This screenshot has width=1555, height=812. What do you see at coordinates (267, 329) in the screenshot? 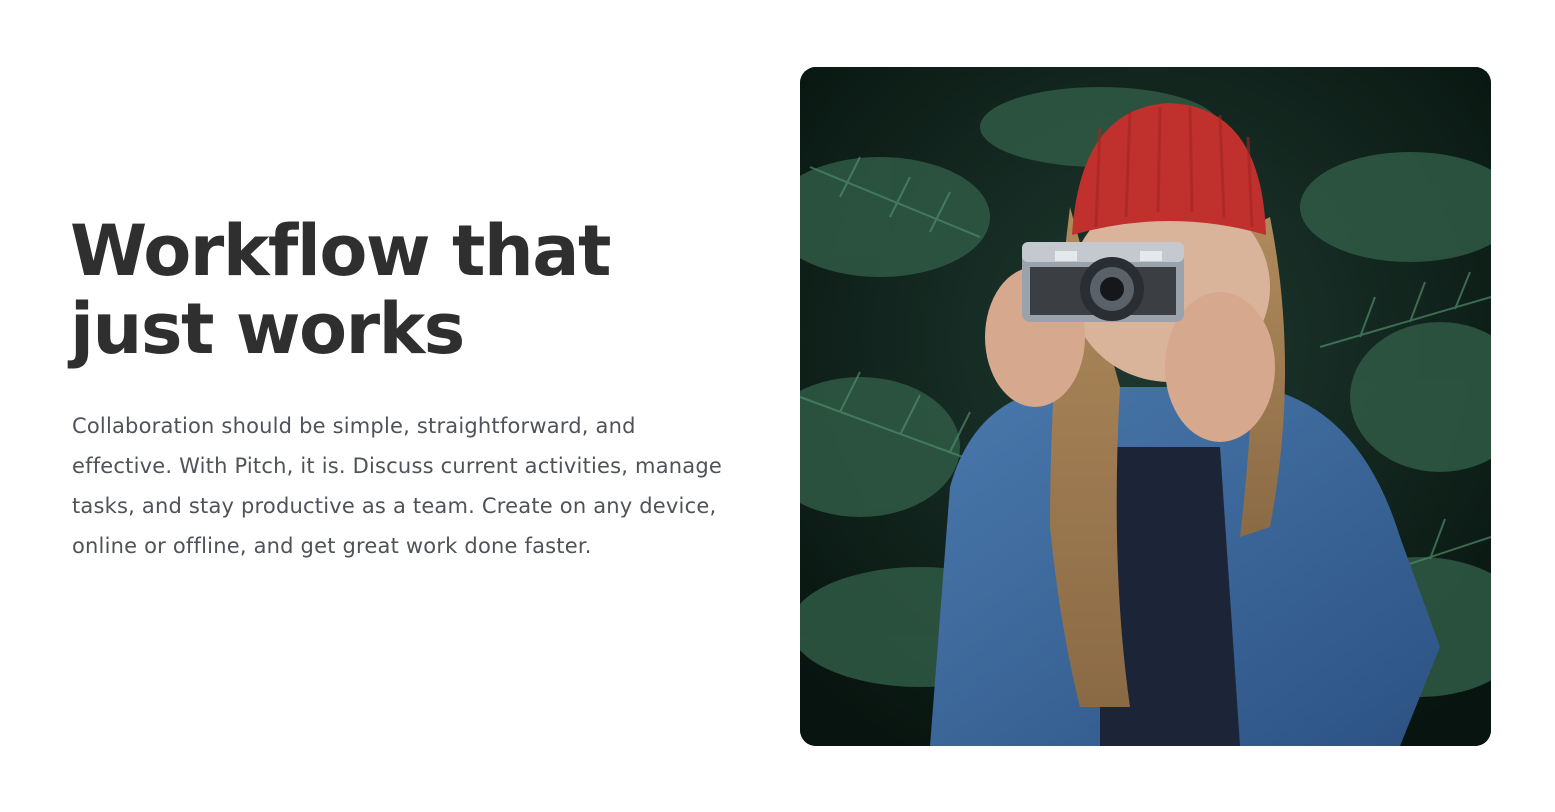
I see `headline-line-2: just works` at bounding box center [267, 329].